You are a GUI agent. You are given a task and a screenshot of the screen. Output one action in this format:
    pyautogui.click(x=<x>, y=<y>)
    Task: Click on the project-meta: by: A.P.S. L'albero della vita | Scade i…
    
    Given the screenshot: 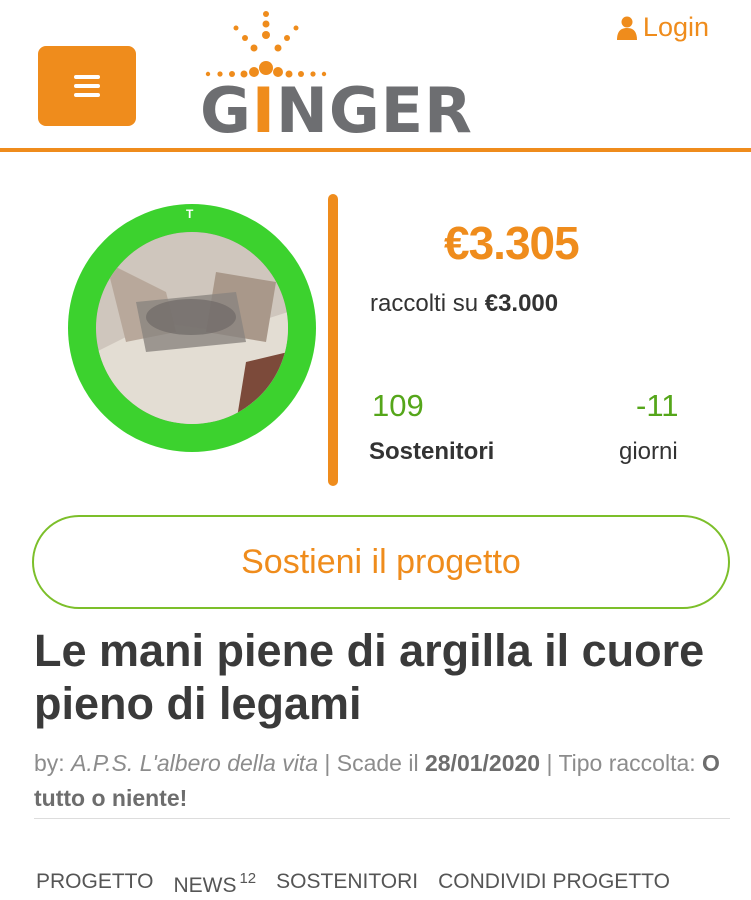 What is the action you would take?
    pyautogui.click(x=379, y=781)
    